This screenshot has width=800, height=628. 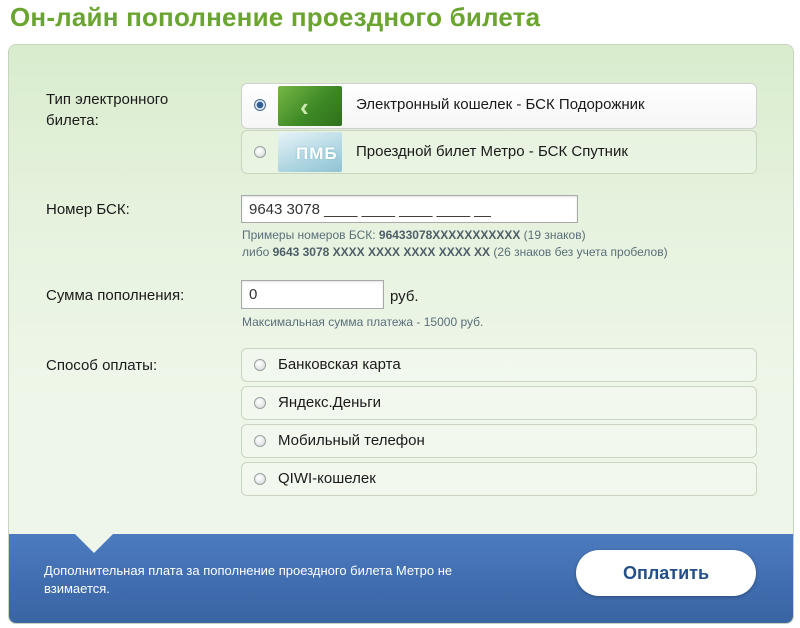 I want to click on radio-mobile-phone, so click(x=260, y=441).